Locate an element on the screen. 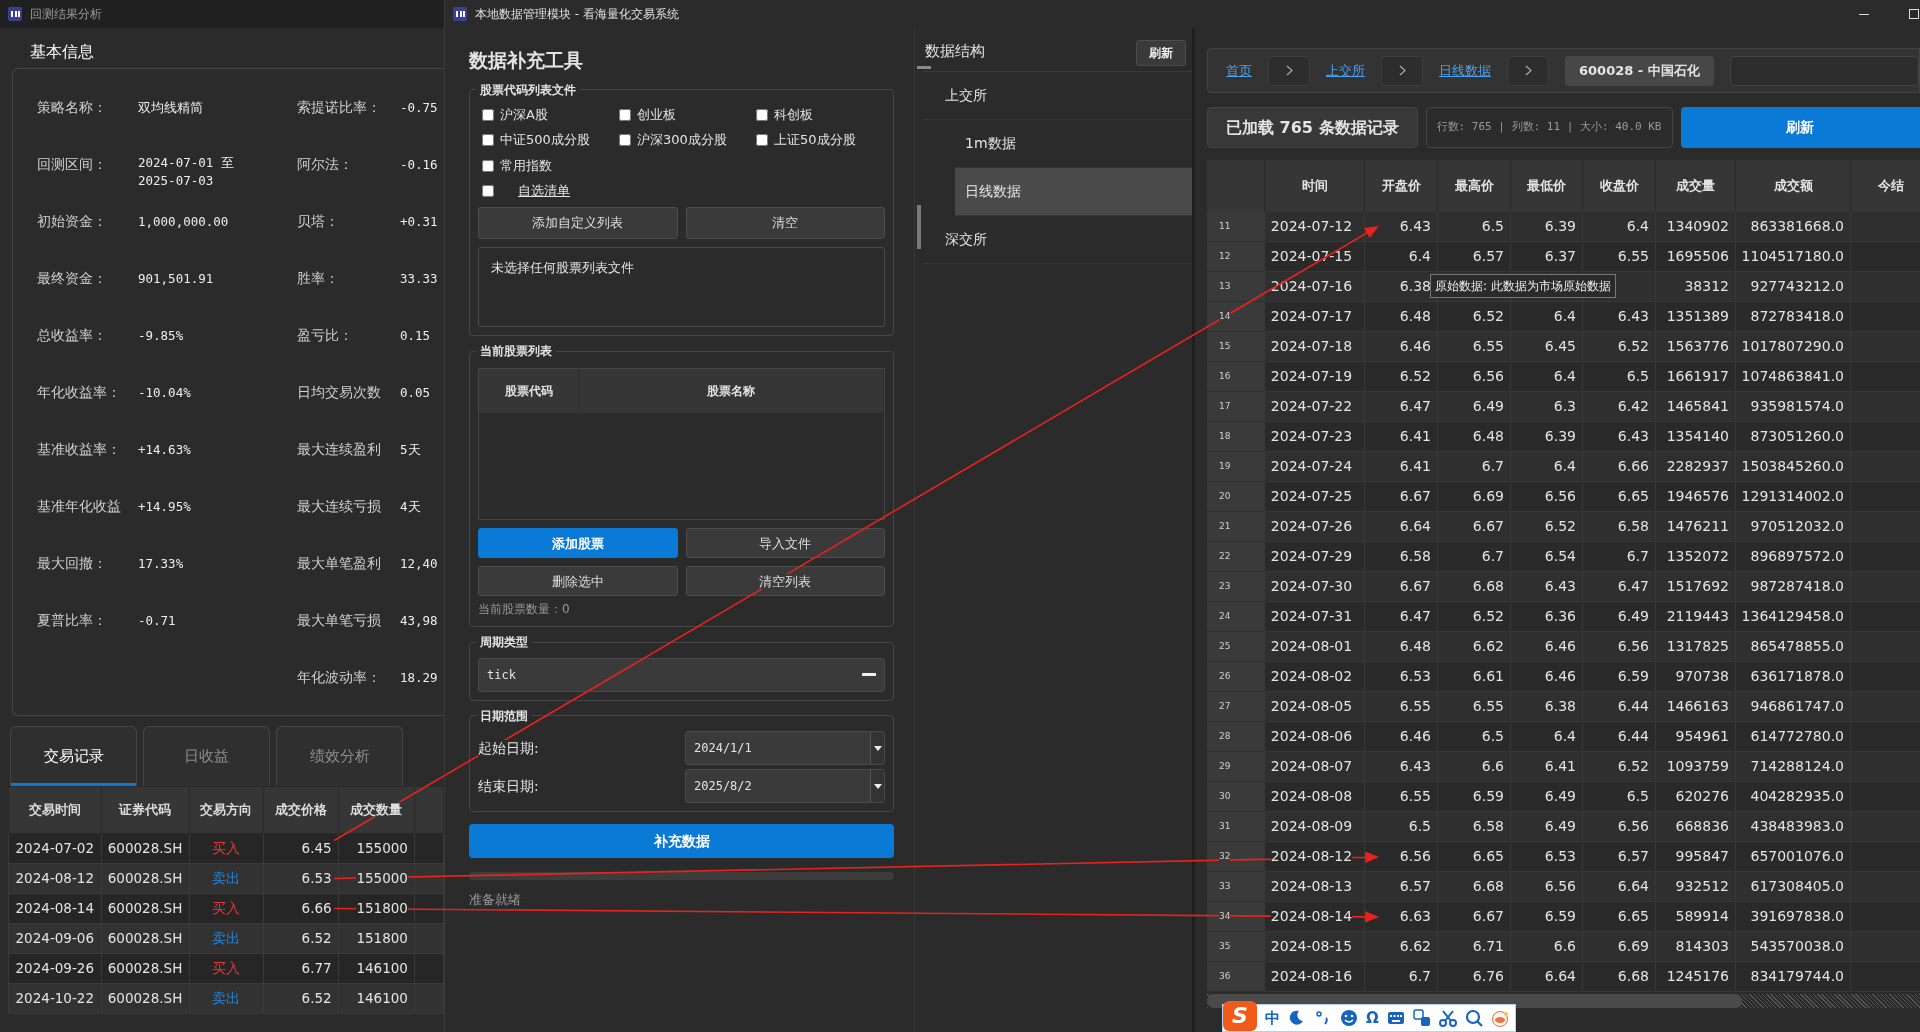  date-field: 2024/1/1 is located at coordinates (785, 748).